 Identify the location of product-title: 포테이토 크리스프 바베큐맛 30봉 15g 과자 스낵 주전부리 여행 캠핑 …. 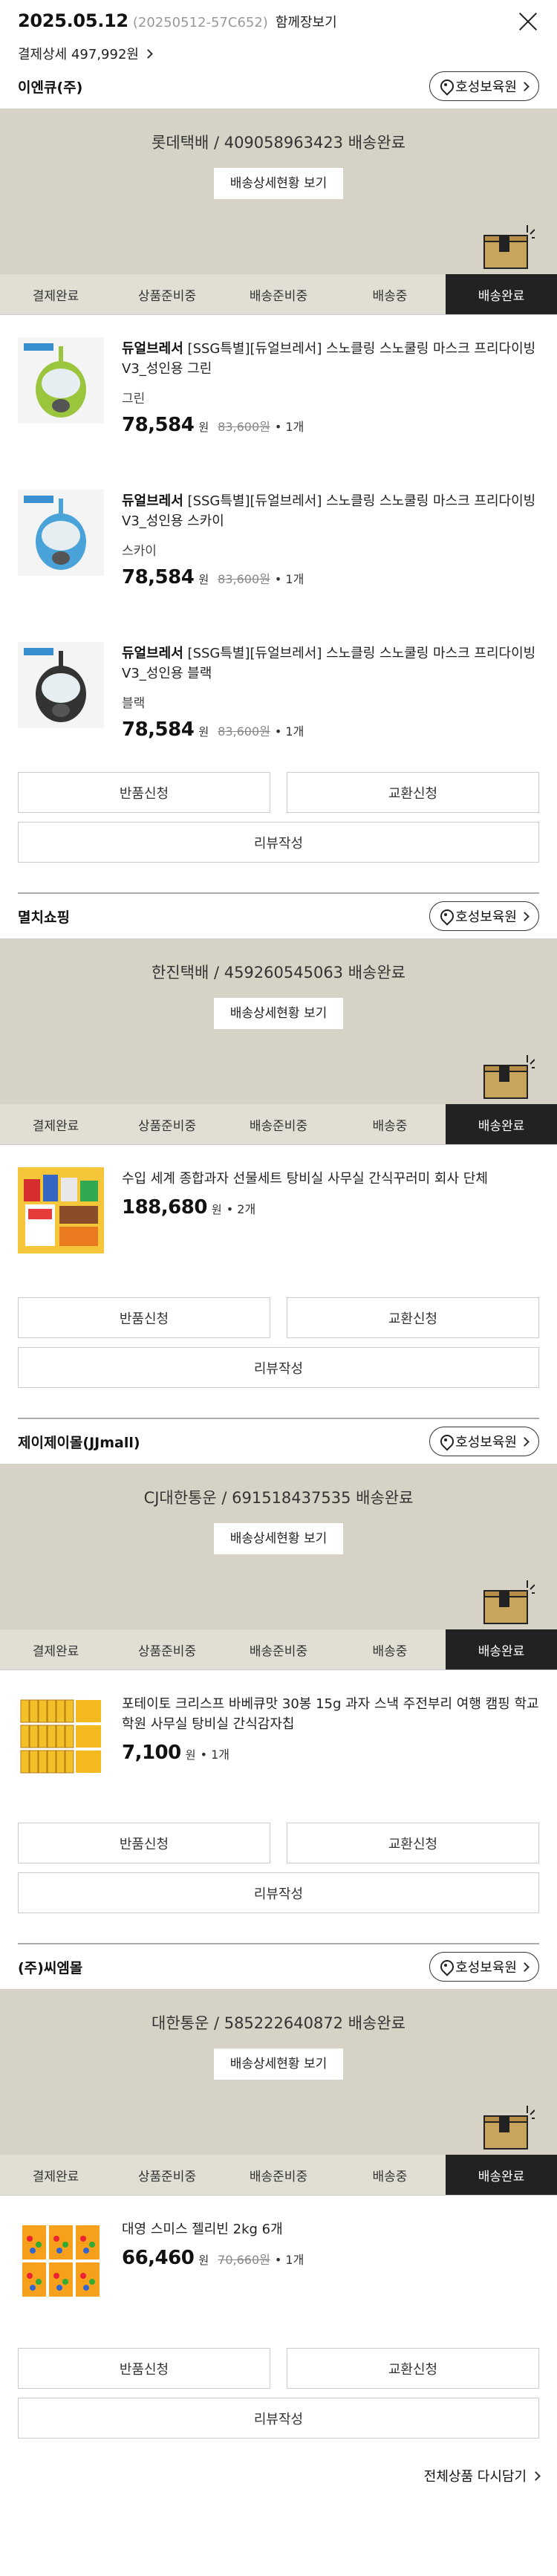
(331, 1714).